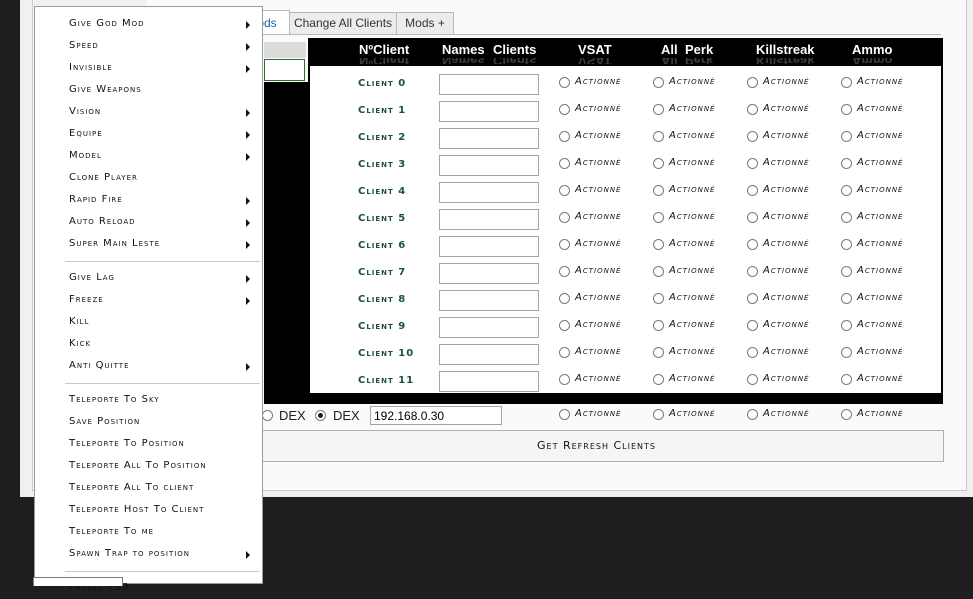  Describe the element at coordinates (148, 68) in the screenshot. I see `menu-item-invisible: Invisible` at that location.